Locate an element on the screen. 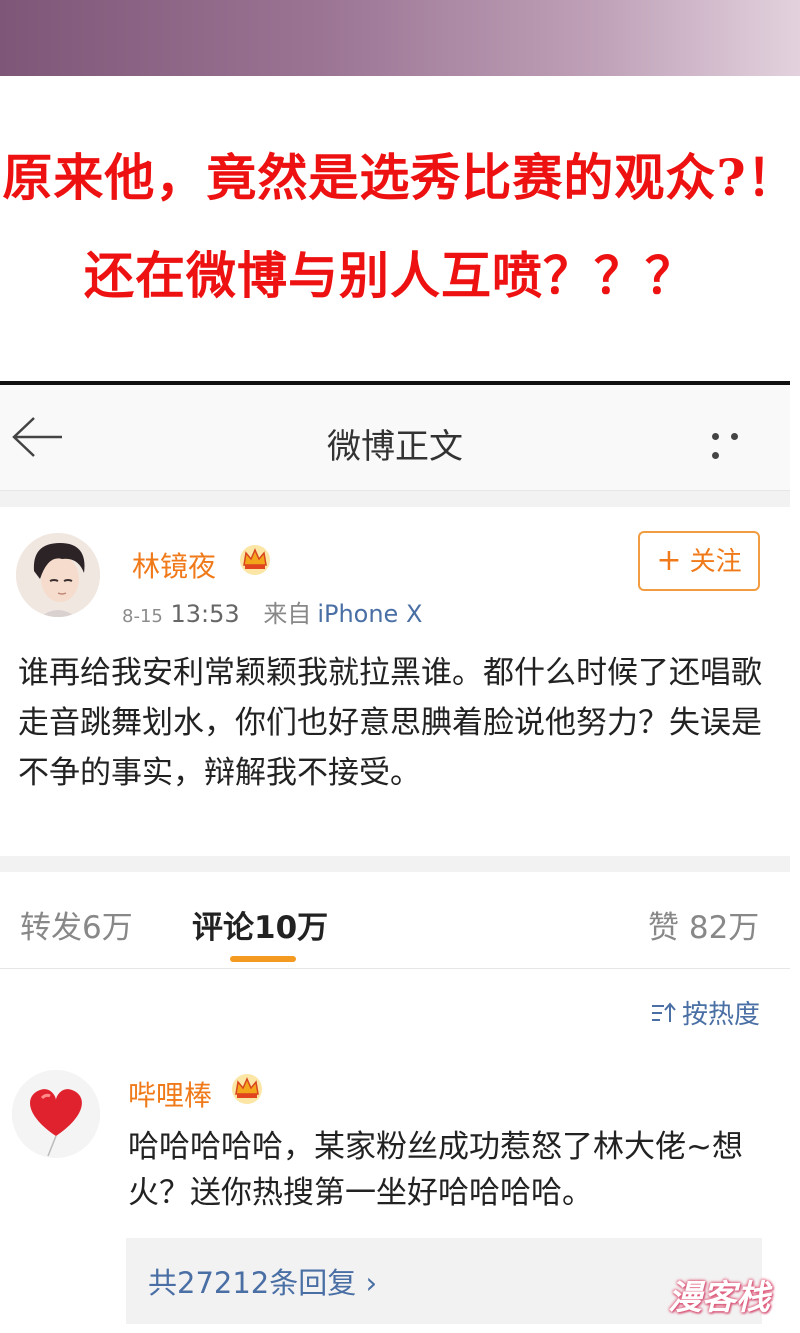  heart-balloon-icon is located at coordinates (56, 1114).